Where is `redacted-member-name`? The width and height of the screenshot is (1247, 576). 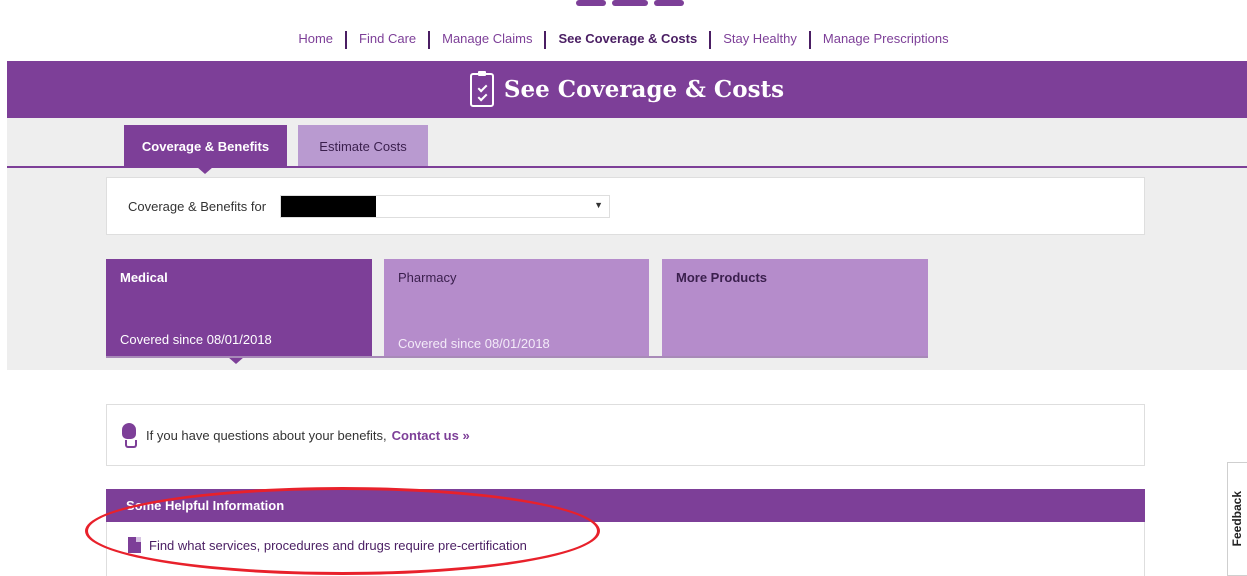 redacted-member-name is located at coordinates (329, 206).